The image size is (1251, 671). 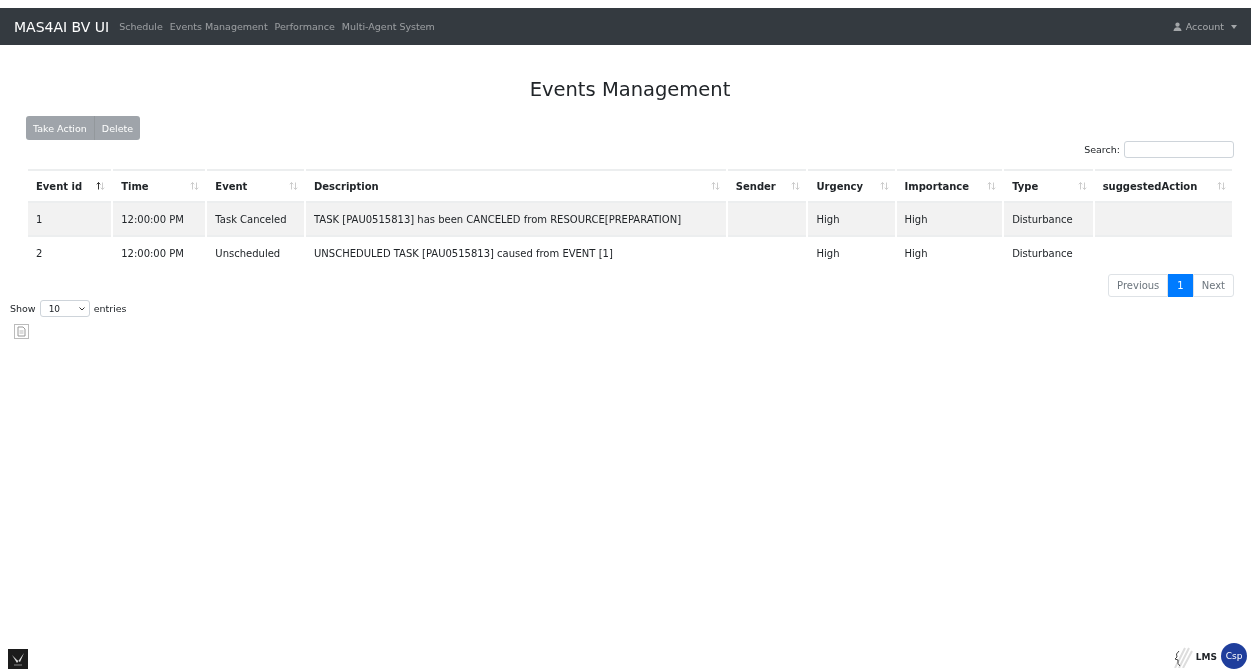 I want to click on page-button: Previous, so click(x=1138, y=285).